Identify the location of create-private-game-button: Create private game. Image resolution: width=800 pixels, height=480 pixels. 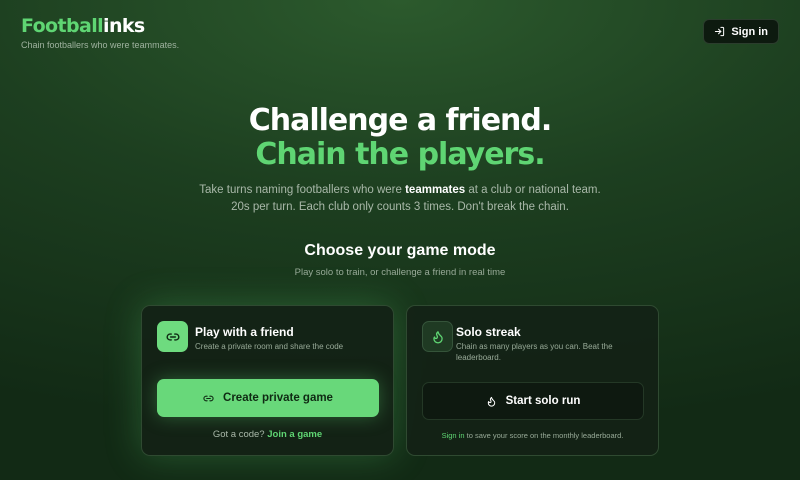
(268, 398).